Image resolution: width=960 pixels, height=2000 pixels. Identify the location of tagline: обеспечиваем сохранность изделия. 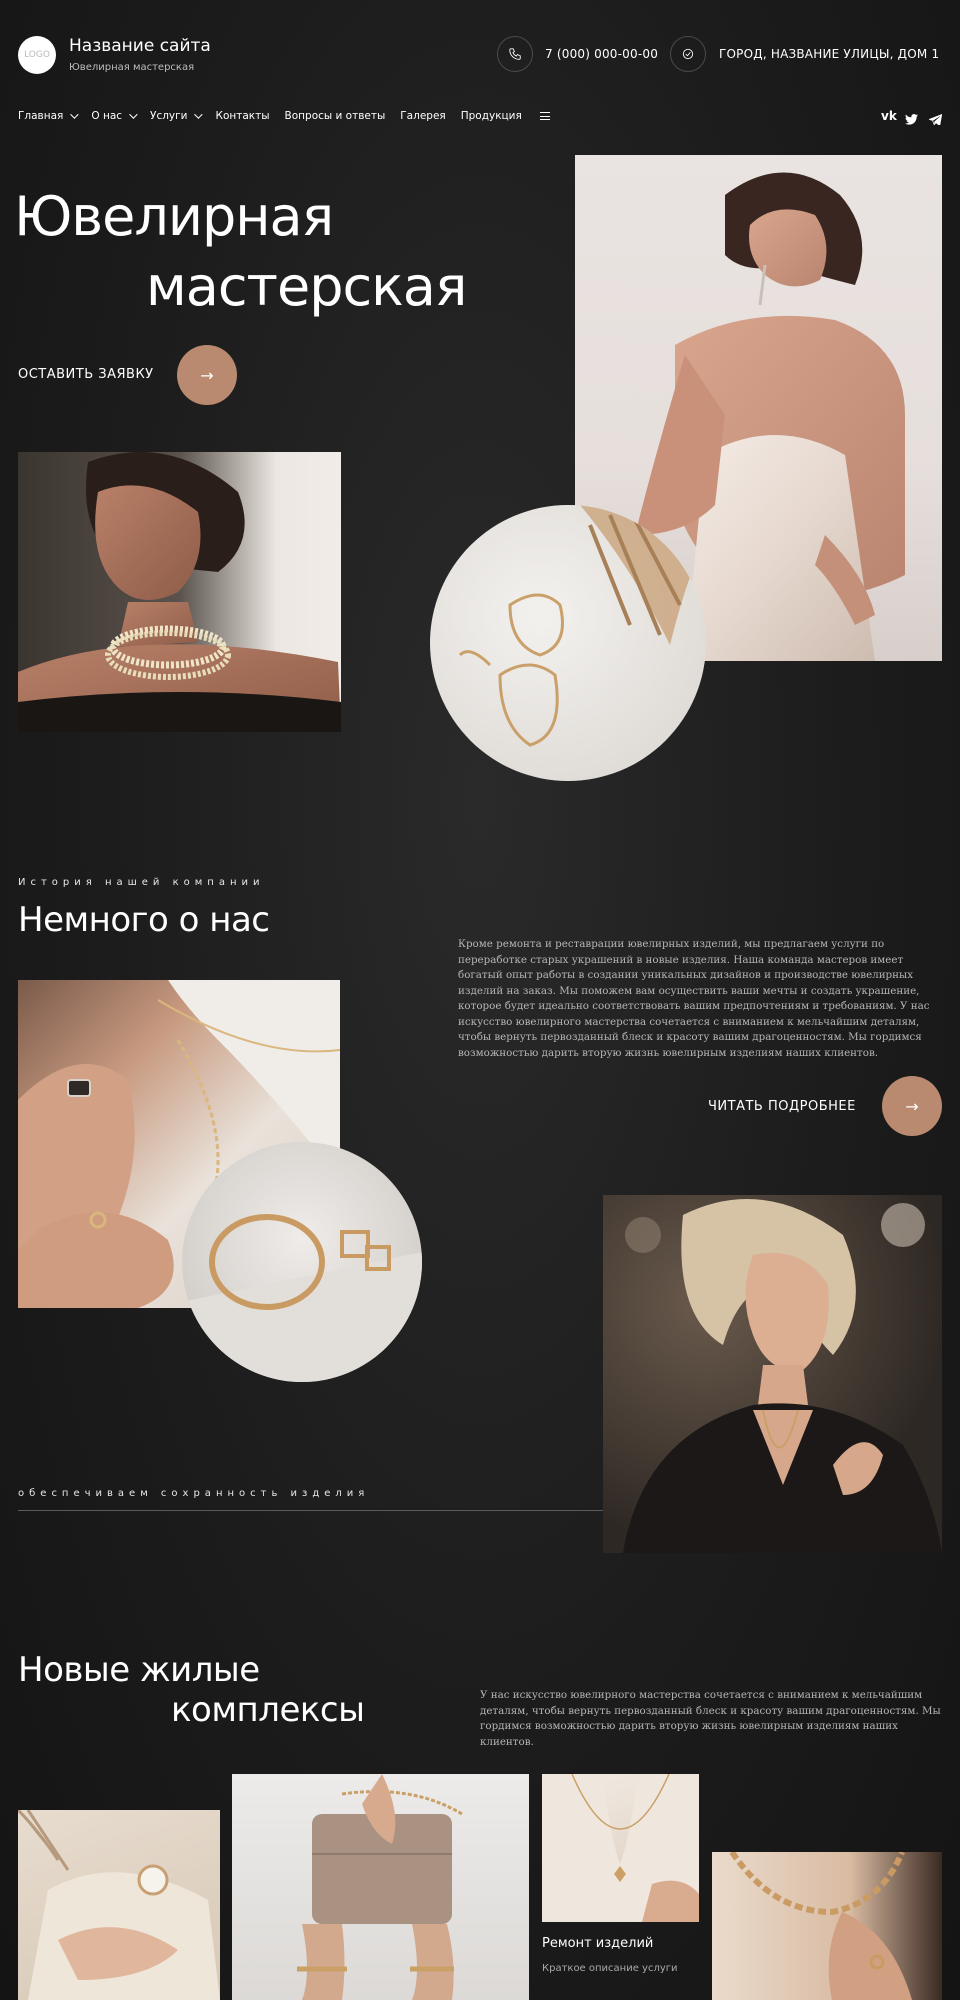
(194, 1493).